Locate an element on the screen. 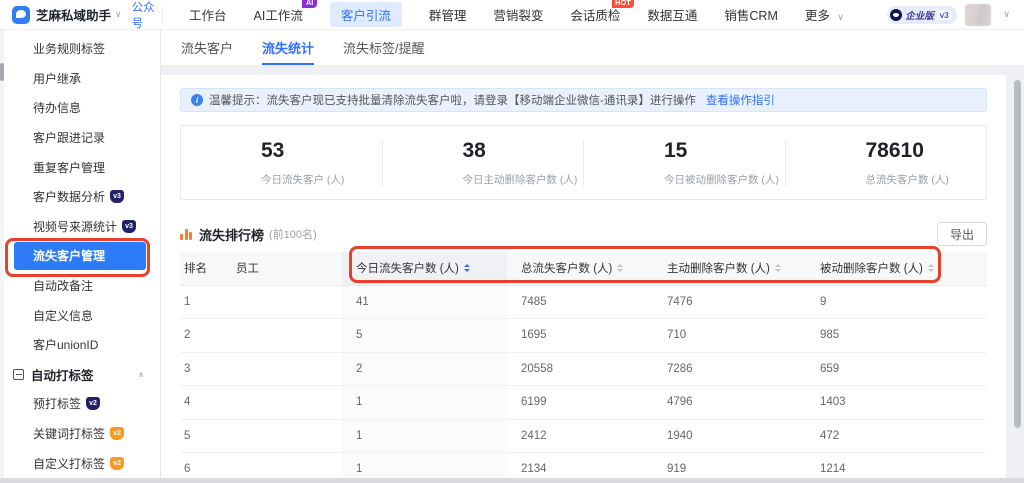 This screenshot has height=483, width=1024. sidebar-scrollbar-thumb is located at coordinates (2, 72).